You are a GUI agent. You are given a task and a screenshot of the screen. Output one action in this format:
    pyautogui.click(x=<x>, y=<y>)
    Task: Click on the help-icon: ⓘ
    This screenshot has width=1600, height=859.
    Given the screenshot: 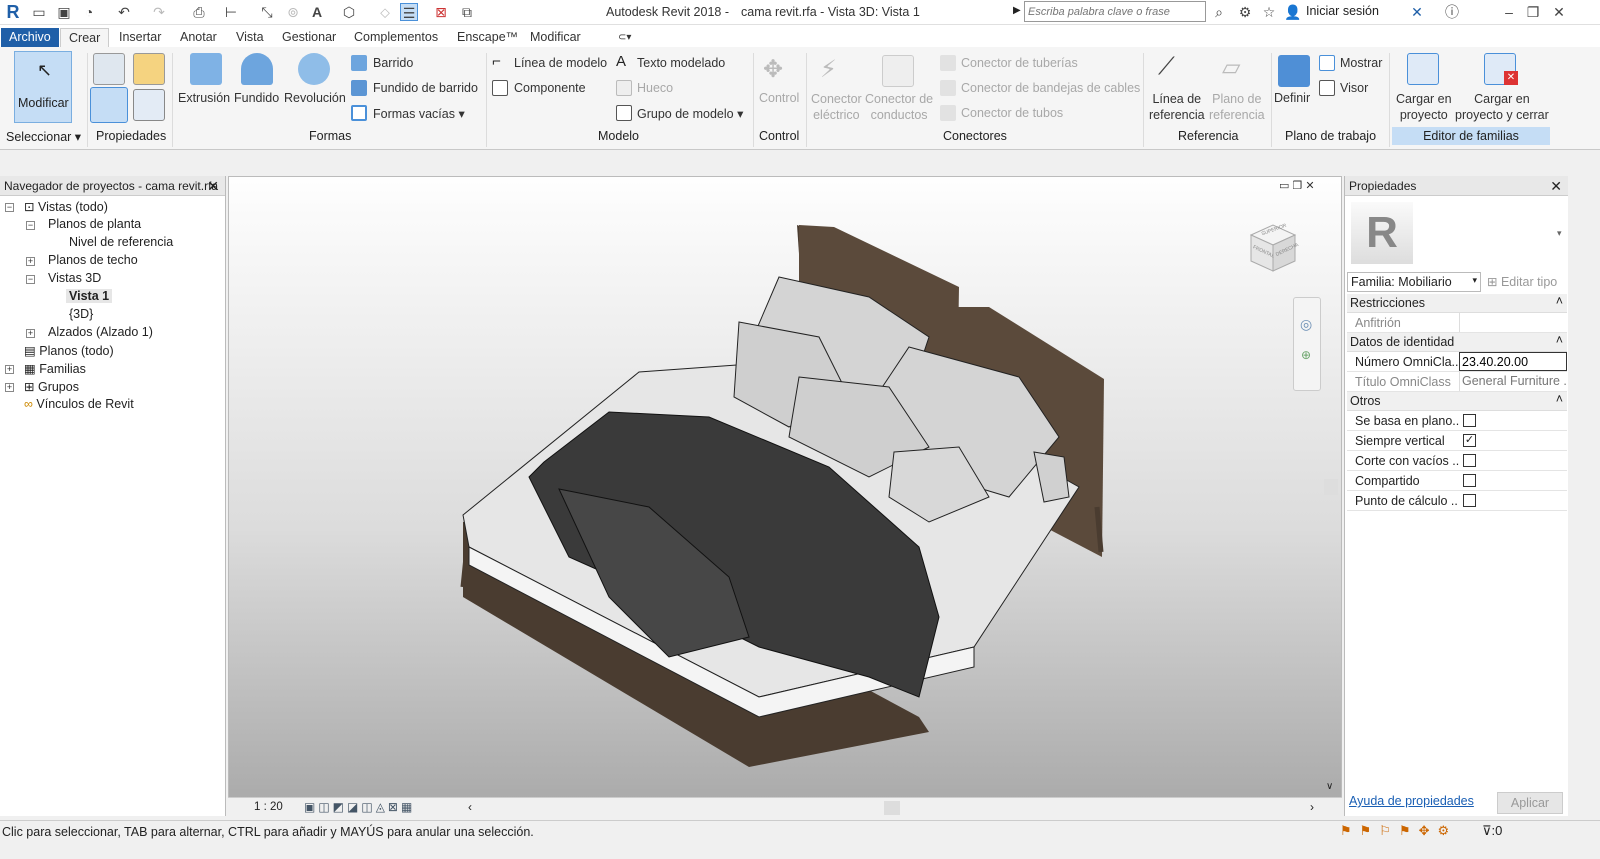 What is the action you would take?
    pyautogui.click(x=1452, y=12)
    